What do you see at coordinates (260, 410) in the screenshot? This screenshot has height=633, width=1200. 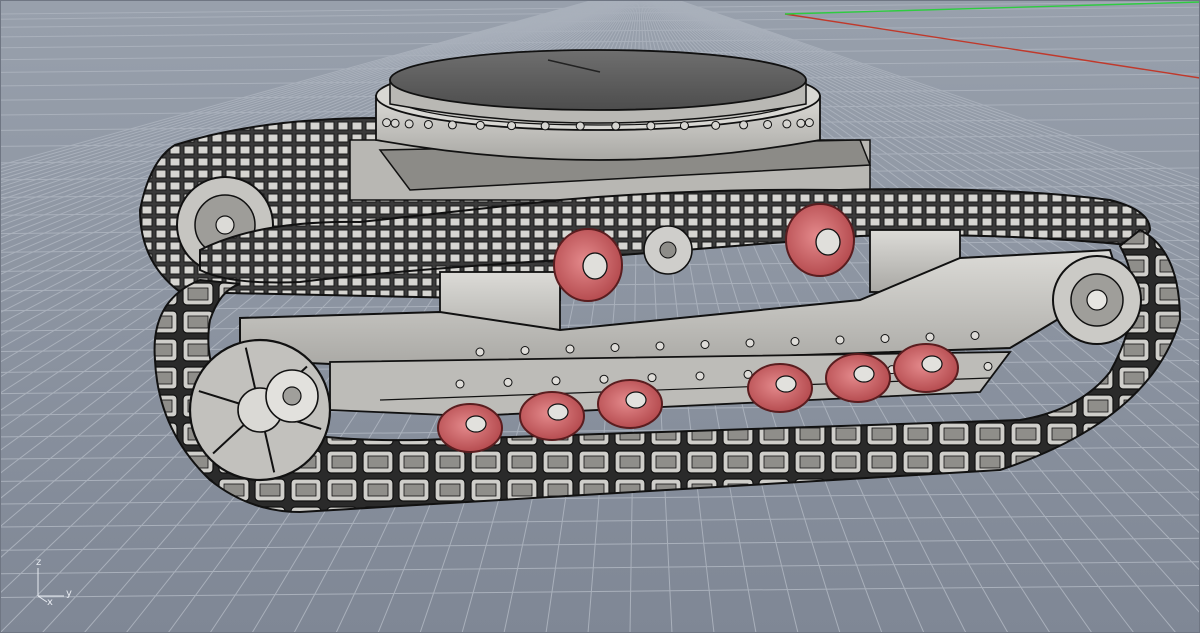 I see `drive-sprocket` at bounding box center [260, 410].